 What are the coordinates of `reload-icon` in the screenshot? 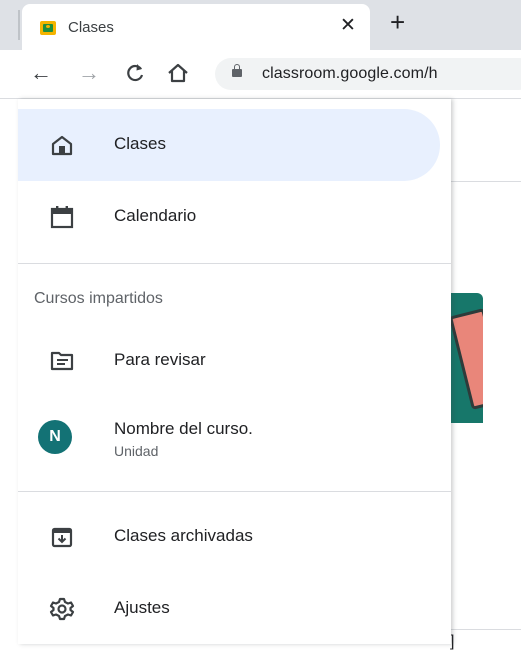 It's located at (135, 76).